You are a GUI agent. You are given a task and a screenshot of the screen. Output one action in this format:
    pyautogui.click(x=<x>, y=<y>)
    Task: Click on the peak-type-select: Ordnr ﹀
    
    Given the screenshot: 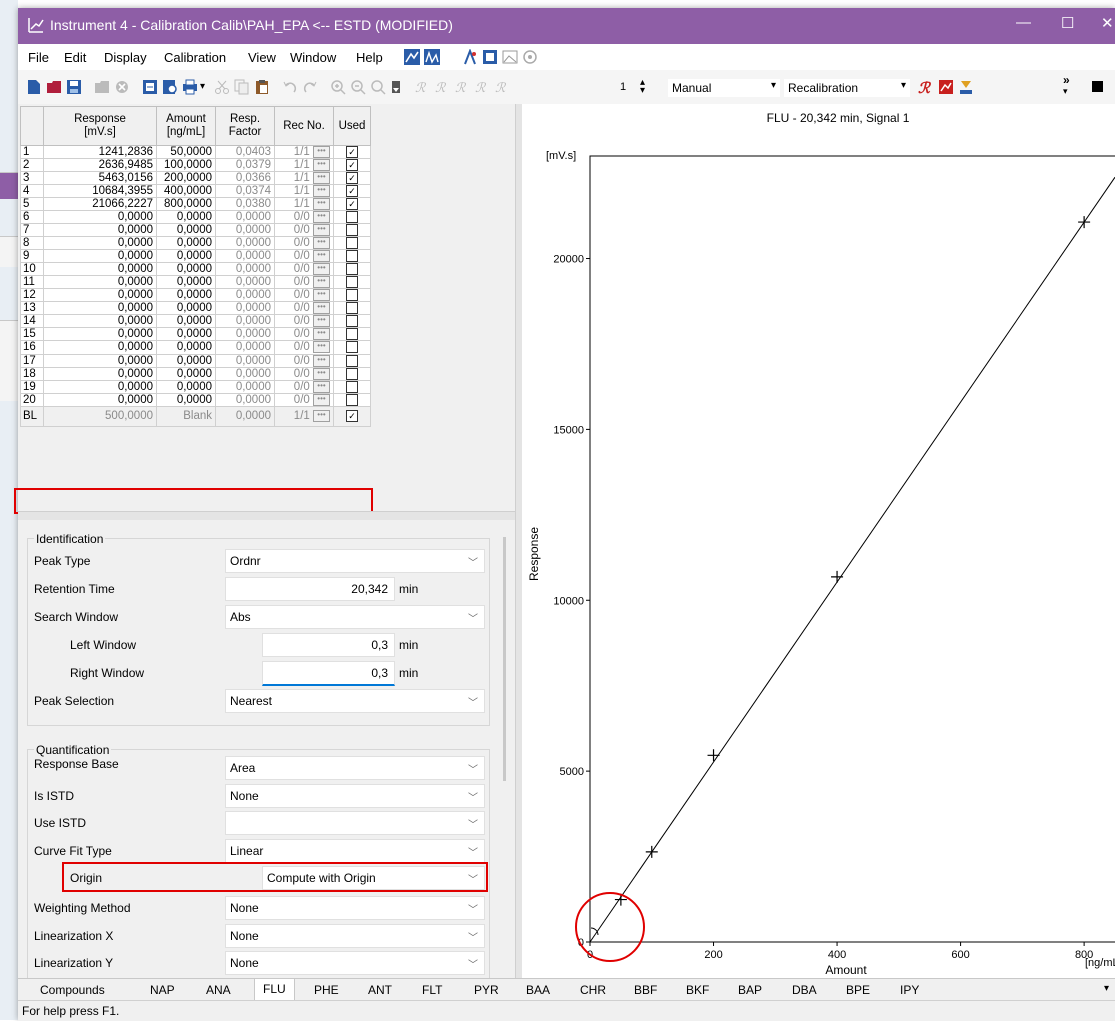 What is the action you would take?
    pyautogui.click(x=355, y=561)
    